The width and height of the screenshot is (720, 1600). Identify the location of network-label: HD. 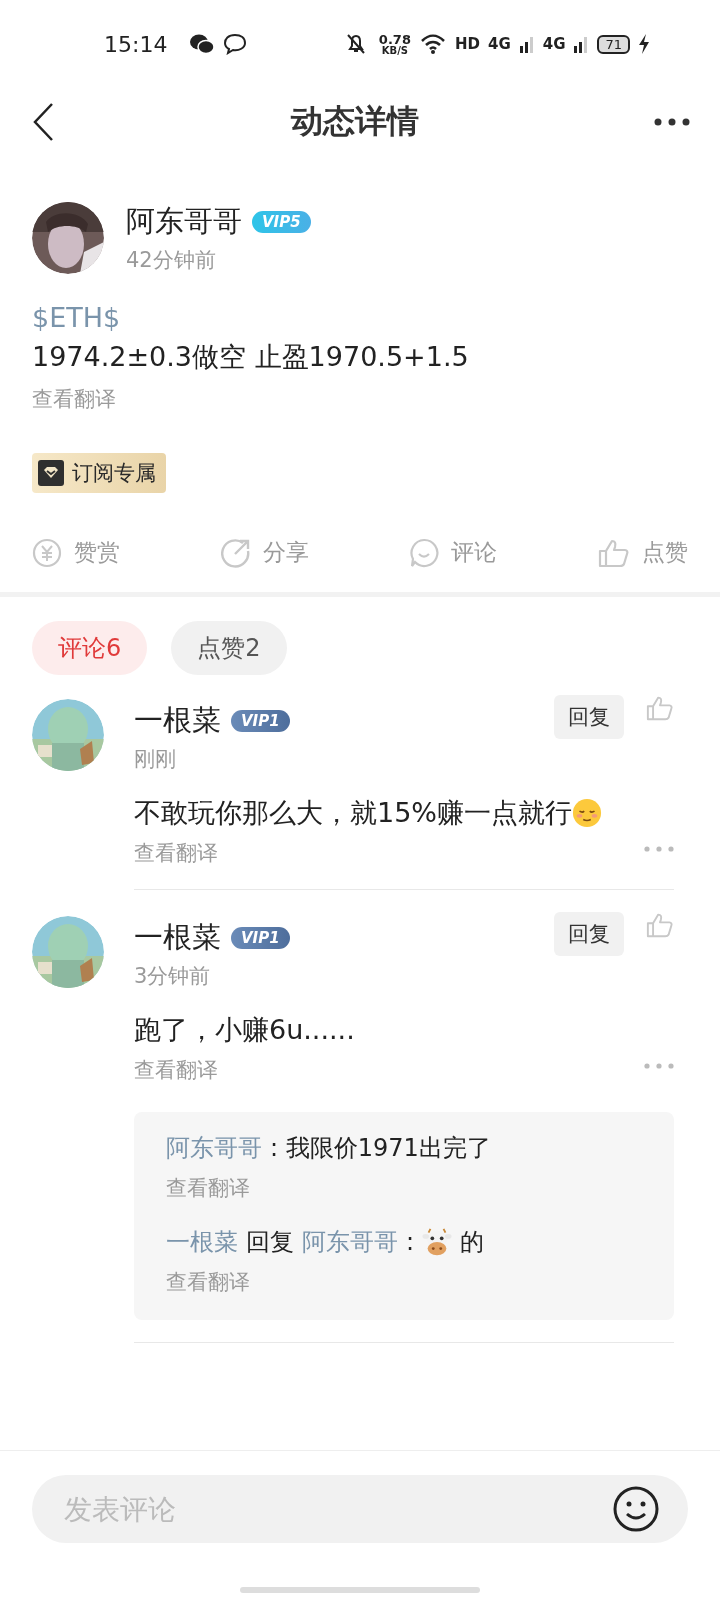
(467, 44).